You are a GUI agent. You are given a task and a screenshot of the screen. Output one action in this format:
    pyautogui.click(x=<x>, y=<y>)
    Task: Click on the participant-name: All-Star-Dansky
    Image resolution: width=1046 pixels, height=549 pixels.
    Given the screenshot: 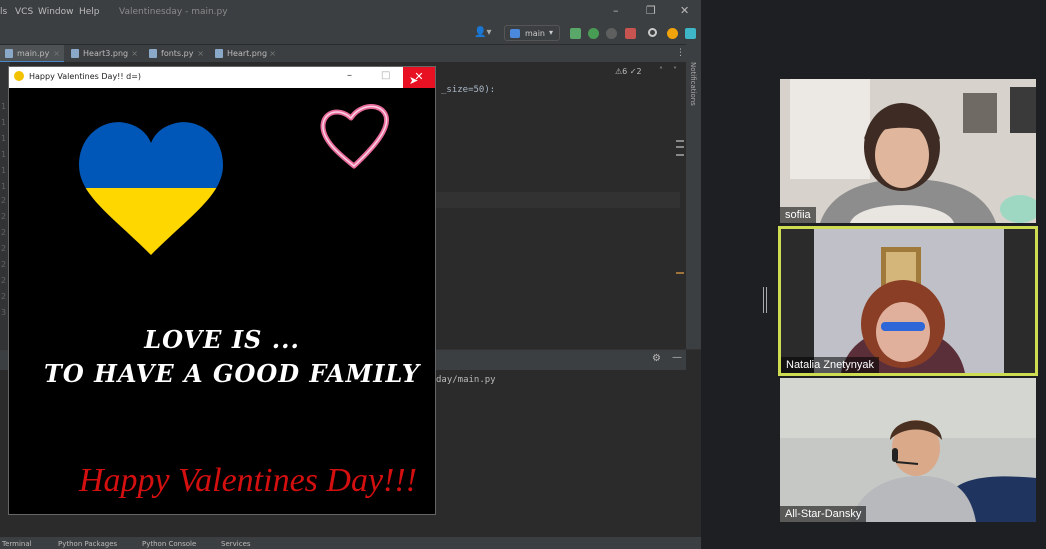 What is the action you would take?
    pyautogui.click(x=823, y=514)
    